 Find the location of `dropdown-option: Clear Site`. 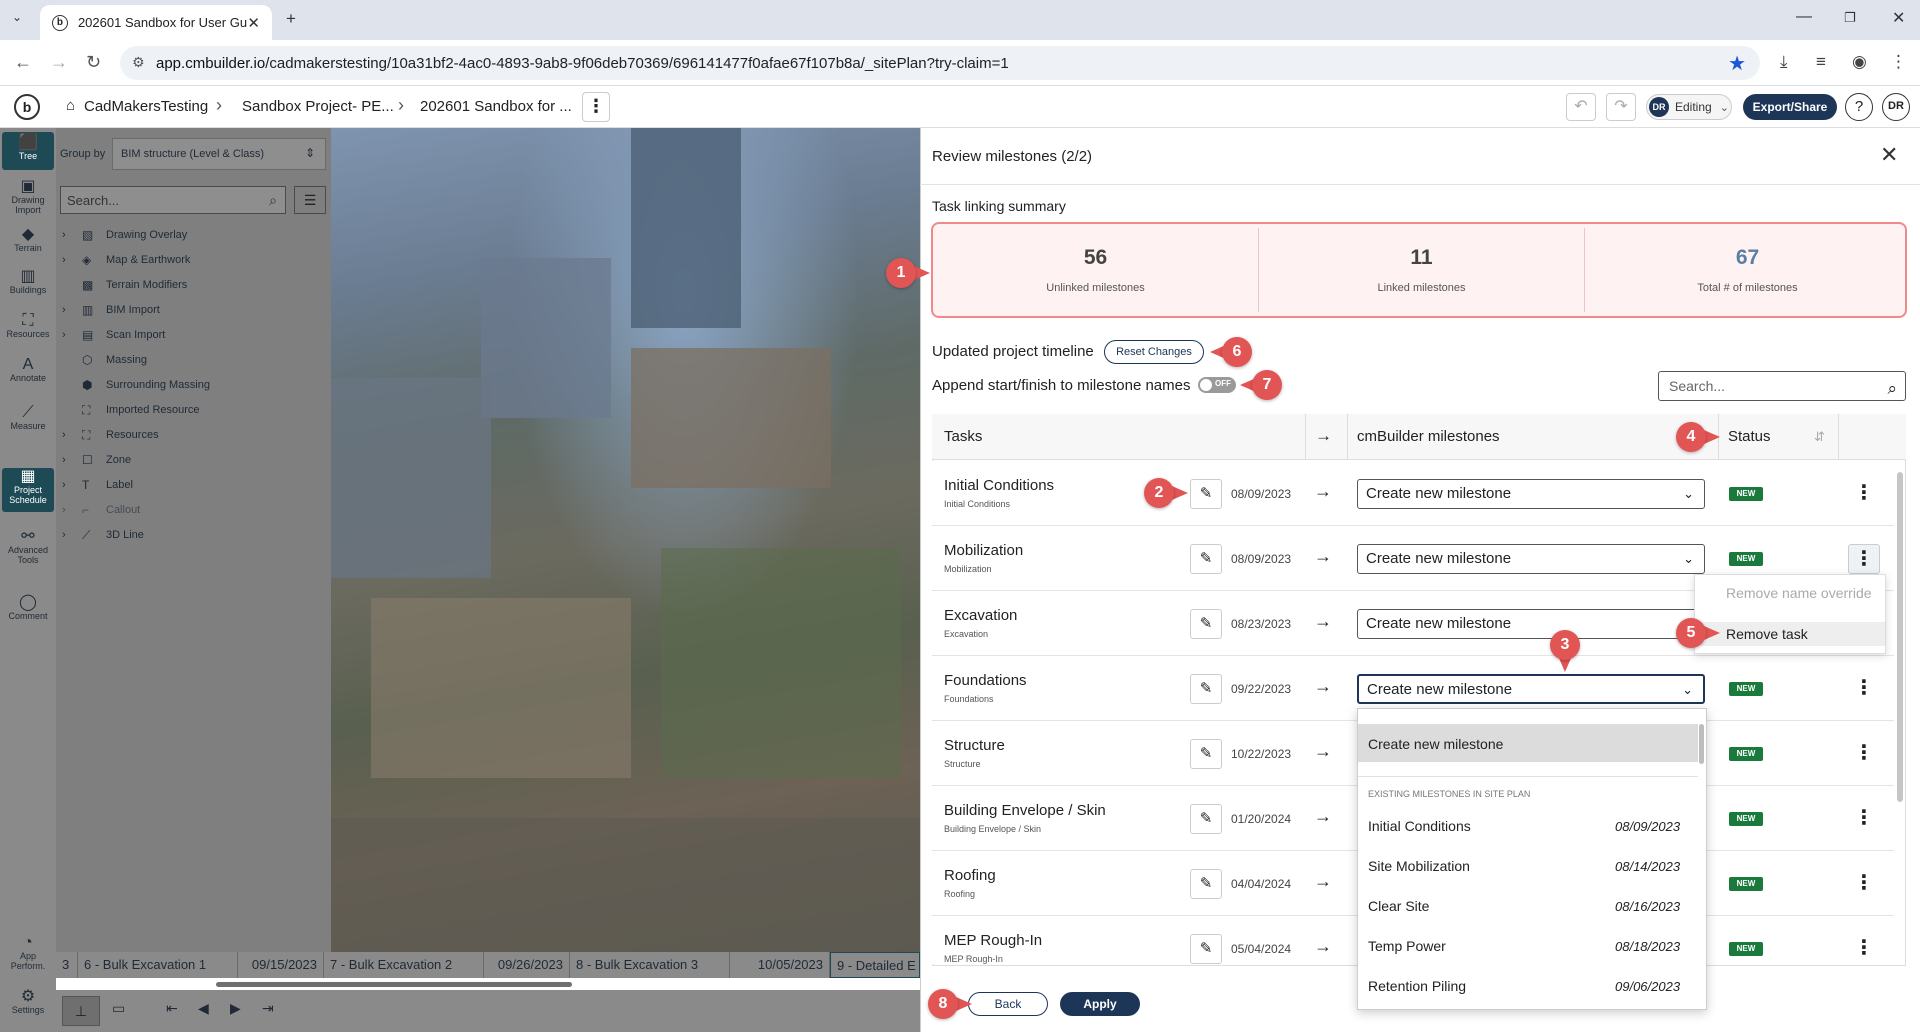

dropdown-option: Clear Site is located at coordinates (1398, 906).